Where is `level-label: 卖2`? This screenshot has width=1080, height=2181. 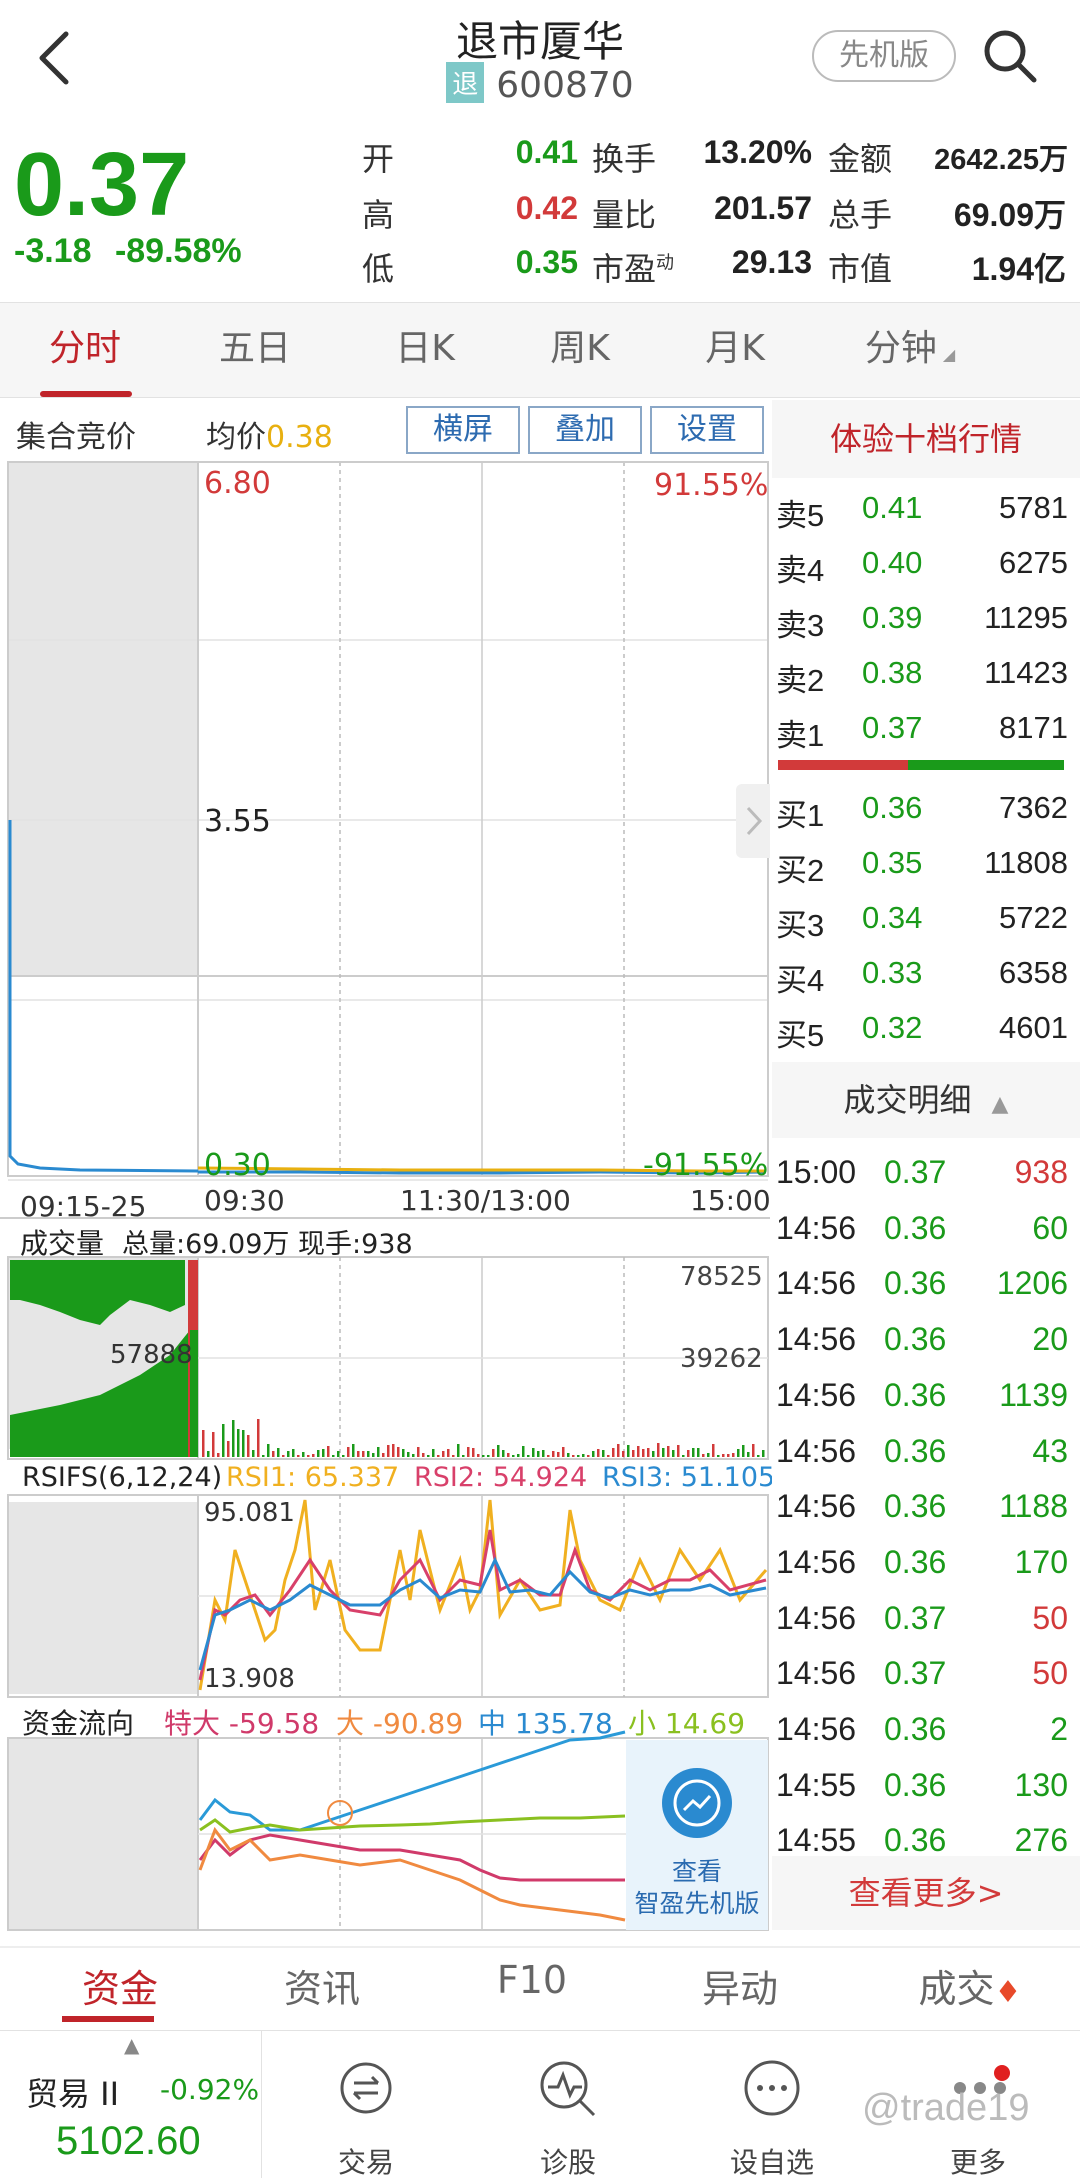
level-label: 卖2 is located at coordinates (800, 680).